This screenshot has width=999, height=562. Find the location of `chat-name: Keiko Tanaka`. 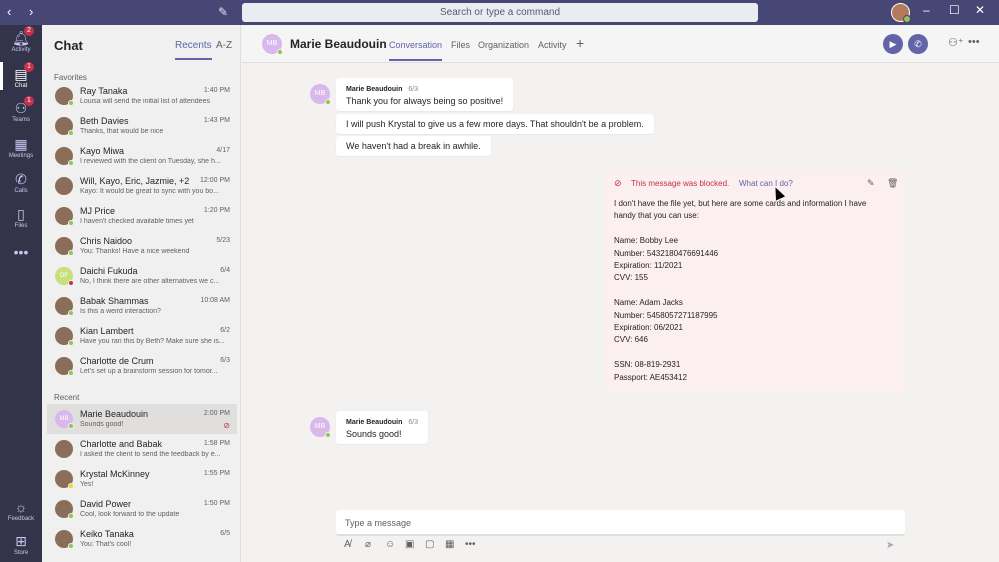

chat-name: Keiko Tanaka is located at coordinates (107, 534).